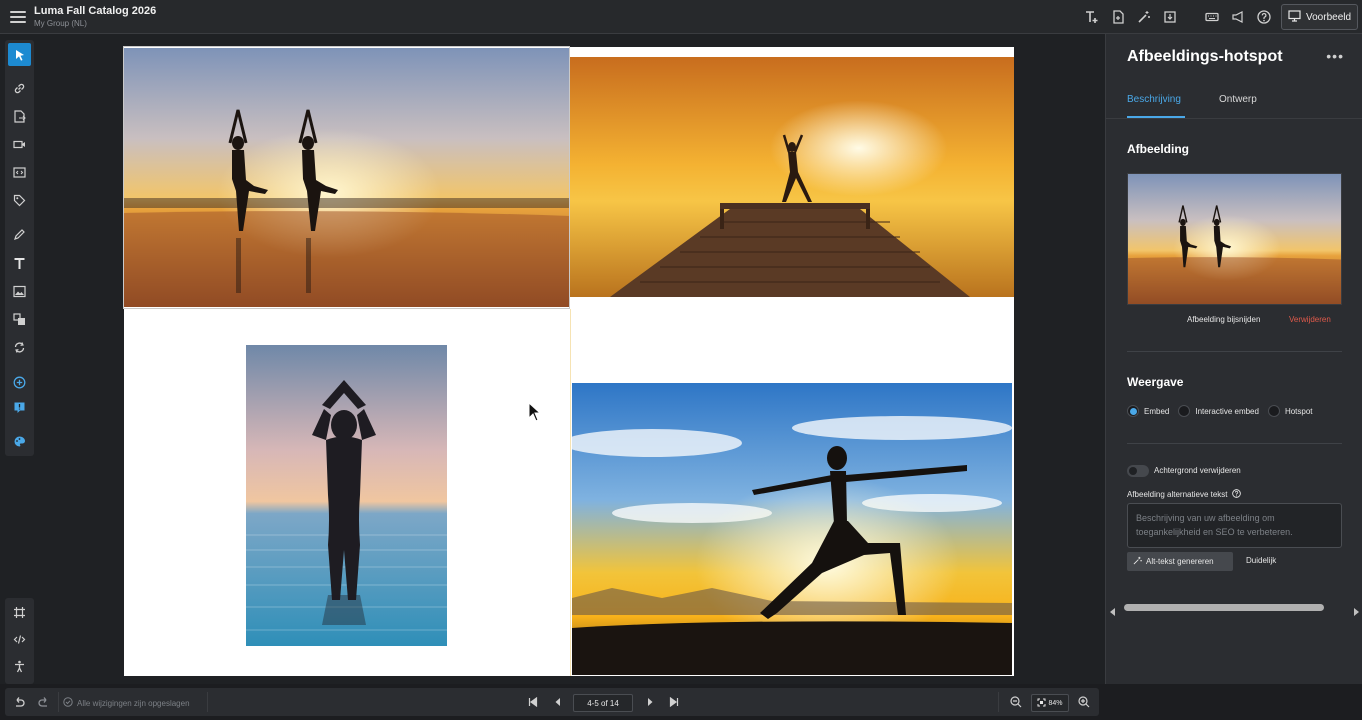  I want to click on alignment-guide, so click(570, 492).